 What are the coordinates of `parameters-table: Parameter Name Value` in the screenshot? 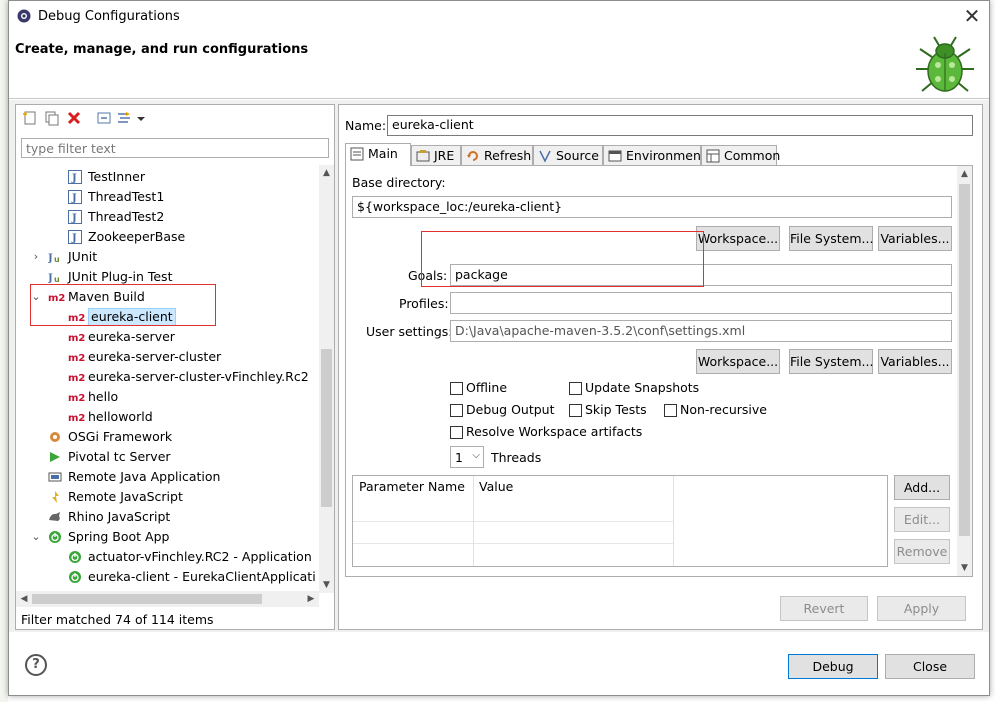 It's located at (620, 521).